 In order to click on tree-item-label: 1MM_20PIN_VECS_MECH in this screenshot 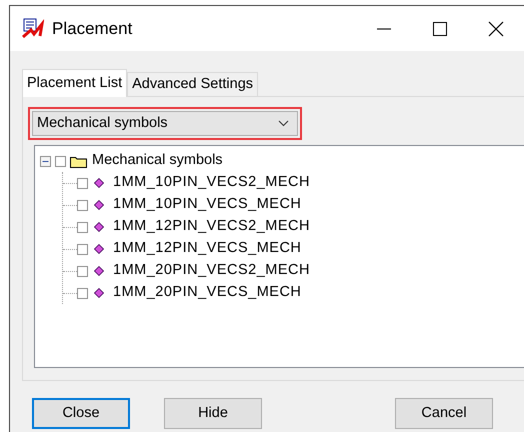, I will do `click(207, 293)`.